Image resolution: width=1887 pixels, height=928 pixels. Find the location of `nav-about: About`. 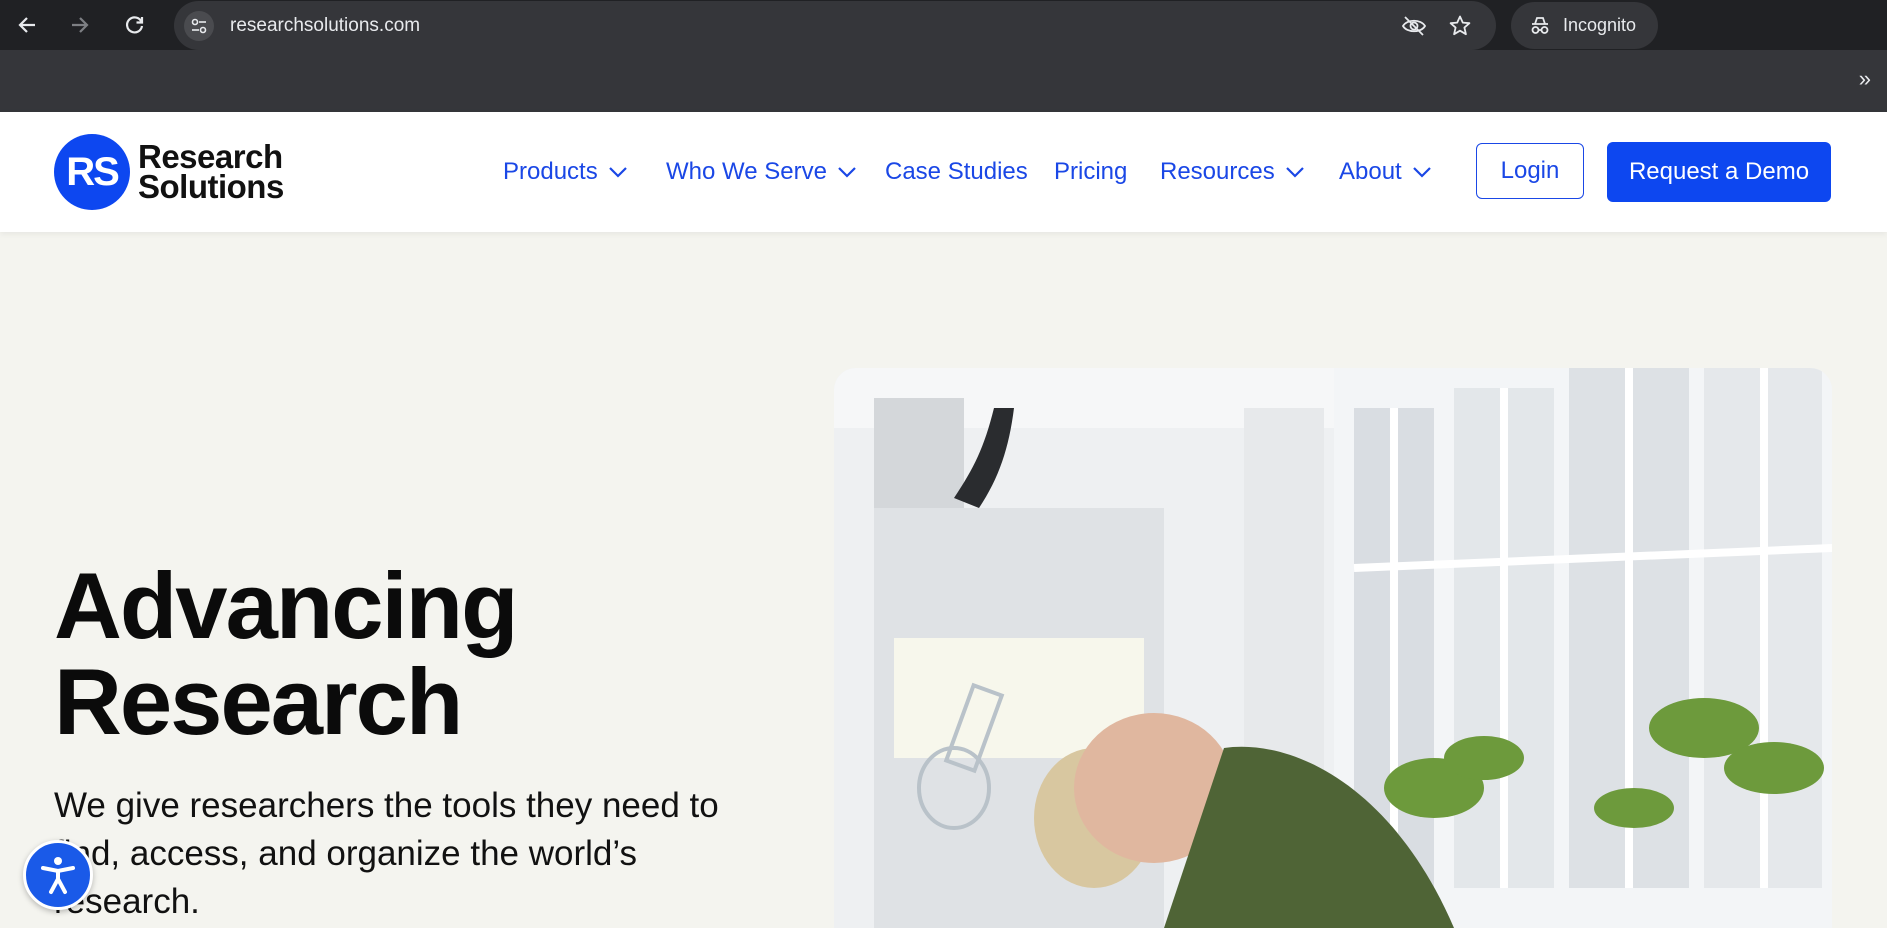

nav-about: About is located at coordinates (1385, 172).